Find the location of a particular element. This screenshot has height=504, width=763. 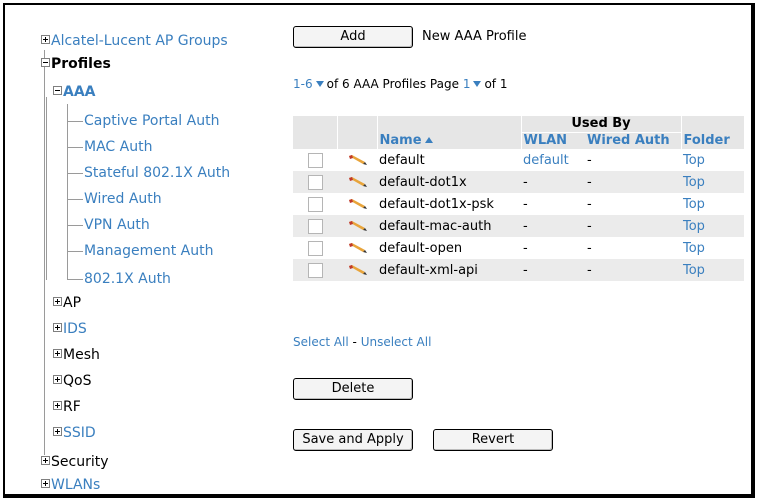

select-all-link: Select All is located at coordinates (321, 342).